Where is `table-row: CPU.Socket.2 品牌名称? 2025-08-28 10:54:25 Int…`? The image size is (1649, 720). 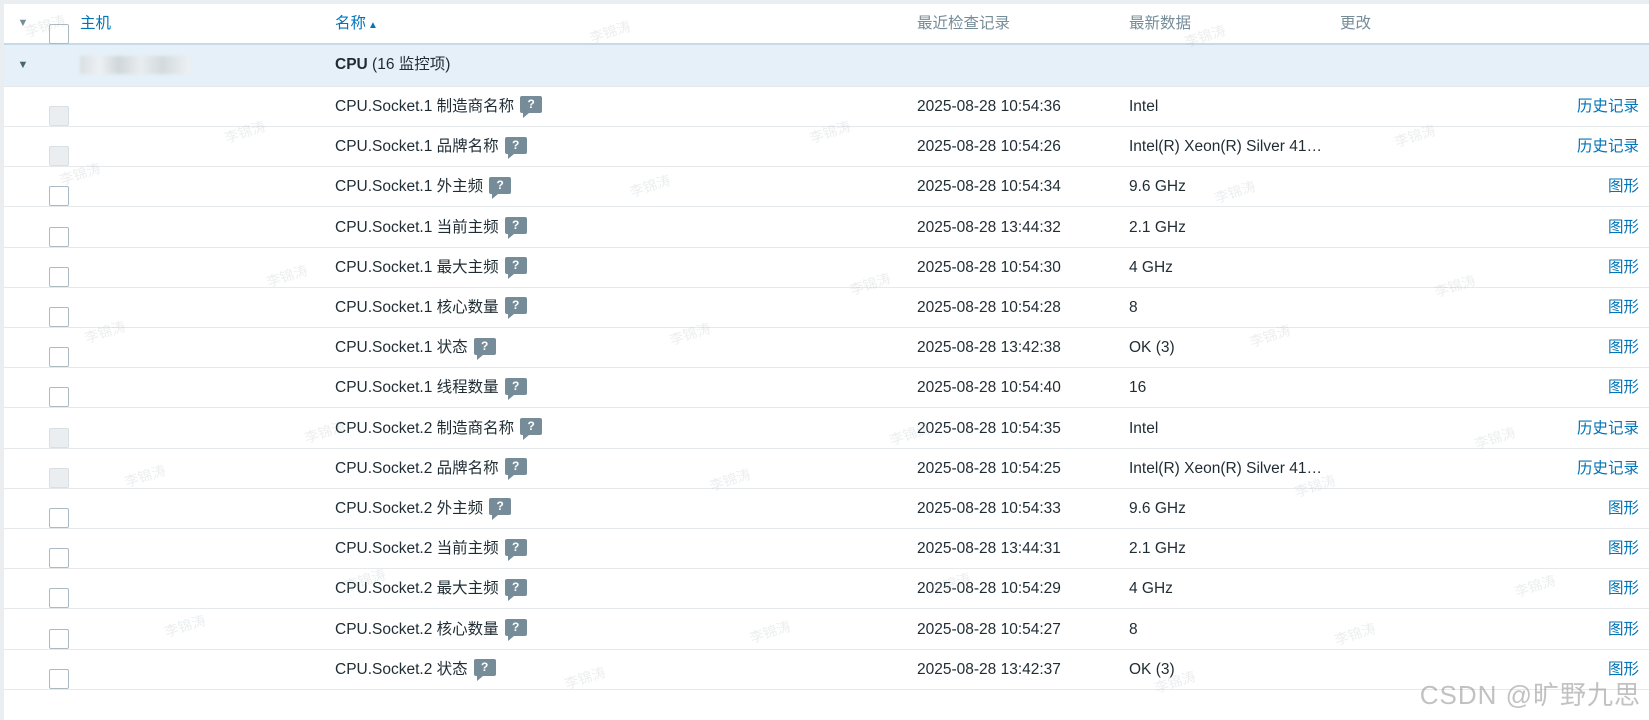
table-row: CPU.Socket.2 品牌名称? 2025-08-28 10:54:25 Int… is located at coordinates (826, 469).